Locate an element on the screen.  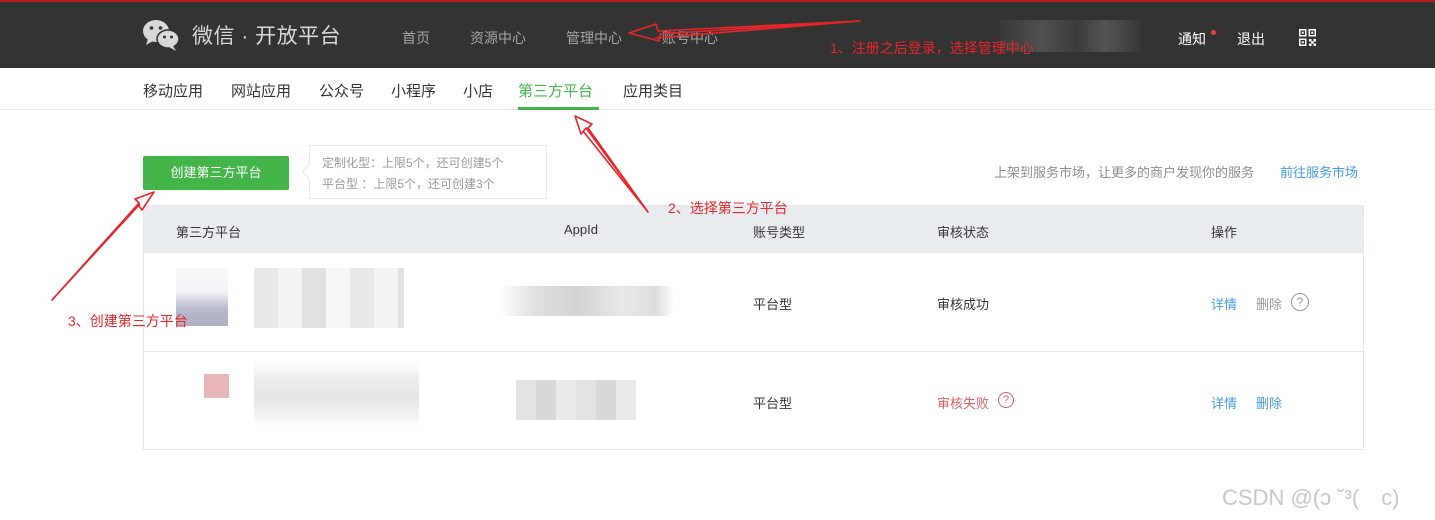
help-question-icon: ? is located at coordinates (1300, 302).